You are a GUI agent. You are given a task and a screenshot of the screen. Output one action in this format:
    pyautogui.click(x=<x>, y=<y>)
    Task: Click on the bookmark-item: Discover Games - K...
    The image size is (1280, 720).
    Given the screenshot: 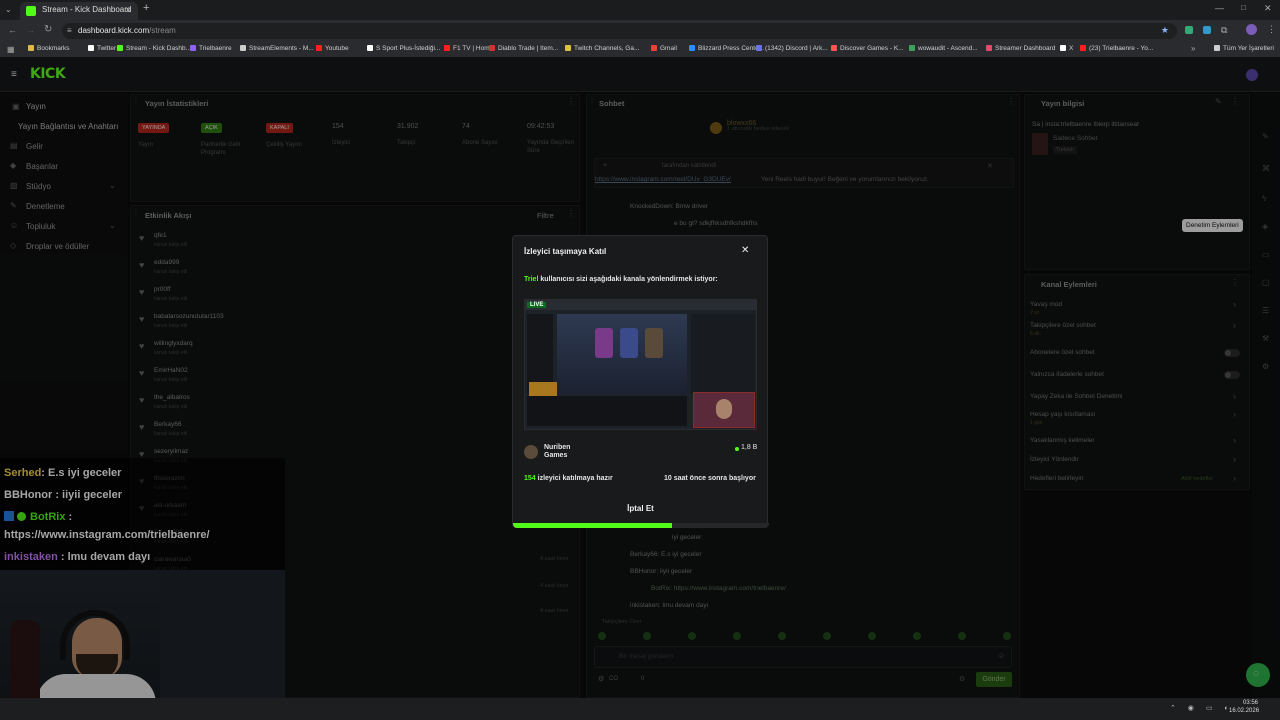 What is the action you would take?
    pyautogui.click(x=867, y=48)
    